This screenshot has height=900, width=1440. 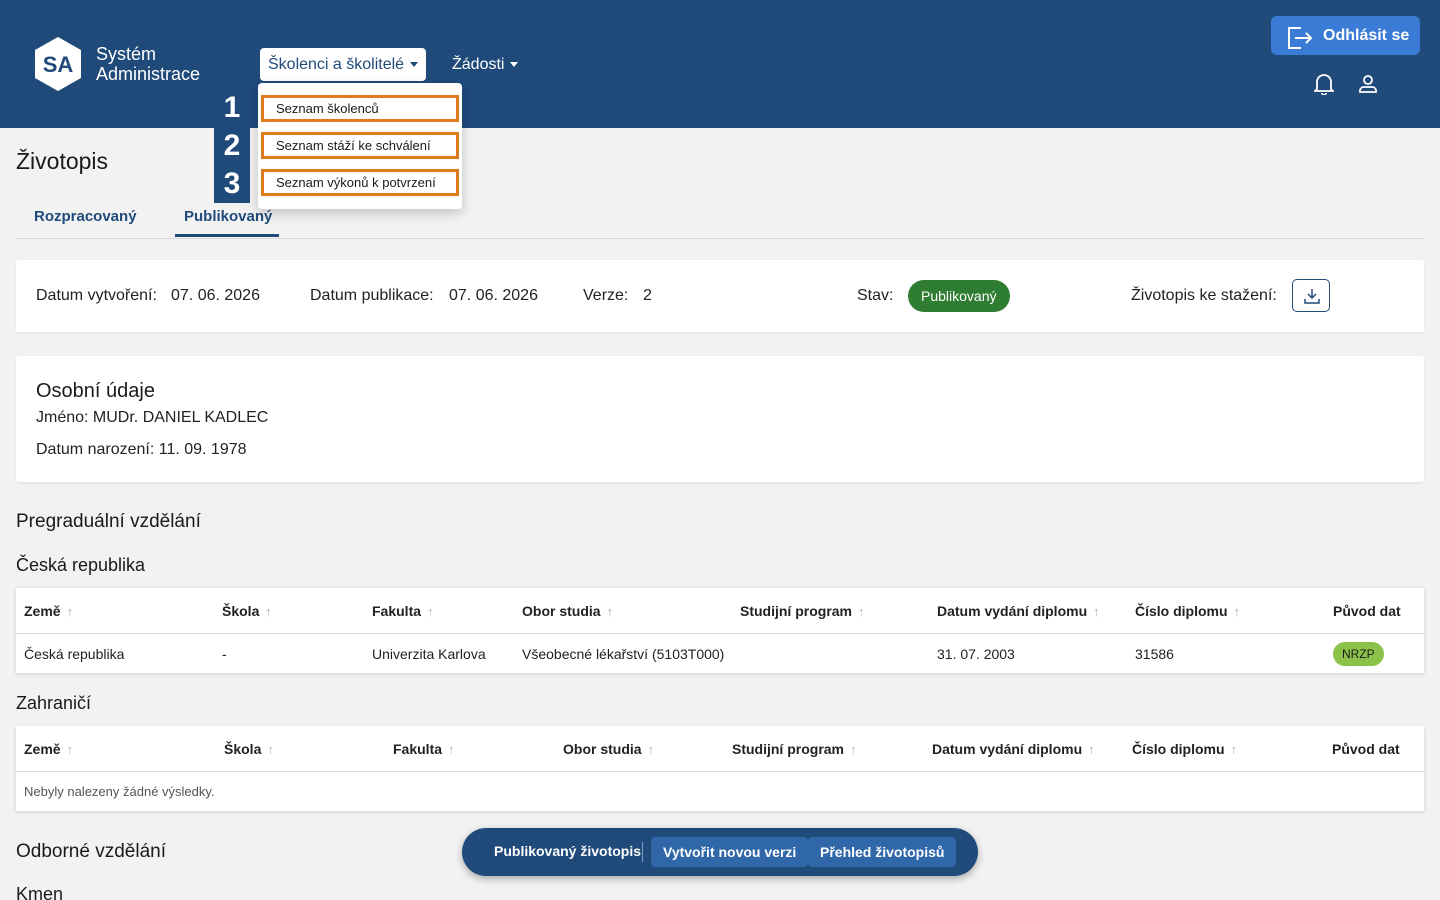 I want to click on version-label: Verze:, so click(x=606, y=295).